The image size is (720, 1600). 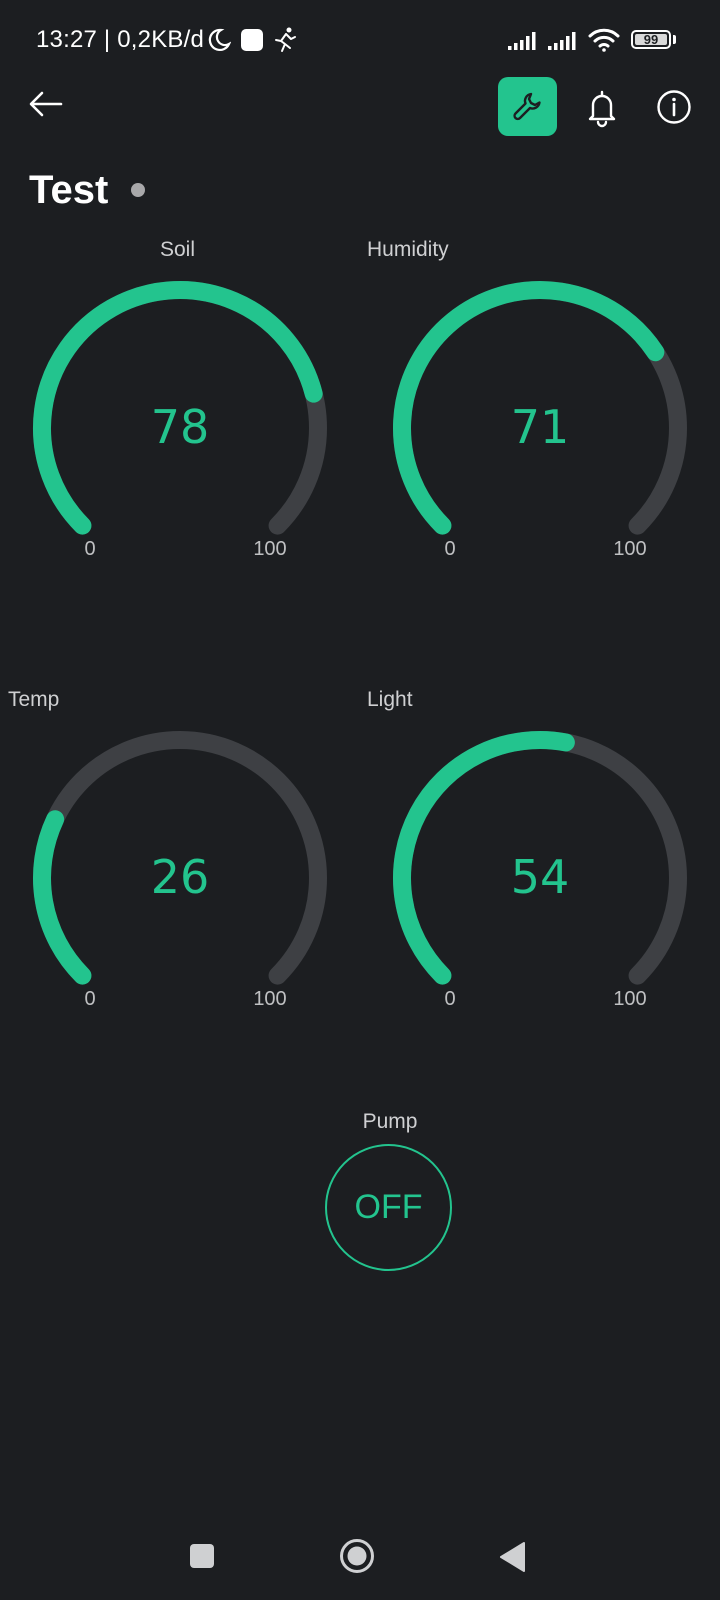 What do you see at coordinates (630, 549) in the screenshot?
I see `humidity-gauge-max: 100` at bounding box center [630, 549].